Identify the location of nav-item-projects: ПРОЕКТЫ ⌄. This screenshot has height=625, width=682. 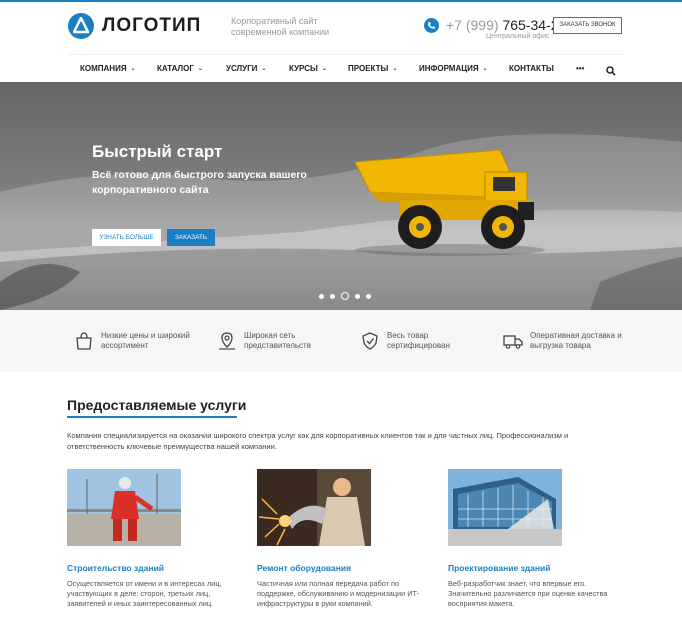
(372, 68).